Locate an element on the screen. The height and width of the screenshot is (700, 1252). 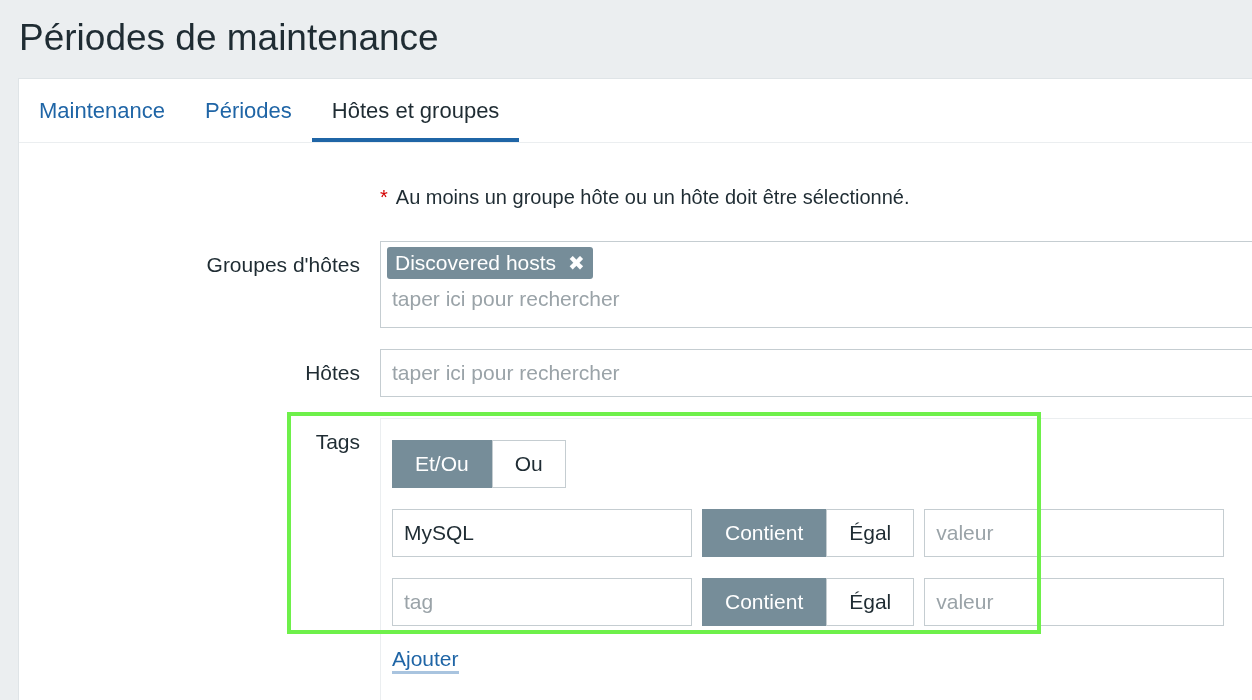
segment-button: Ou is located at coordinates (528, 464).